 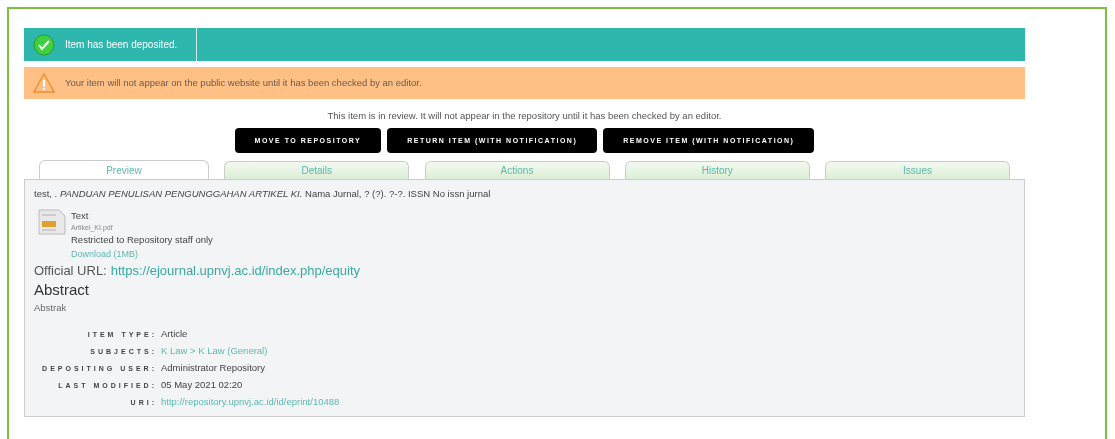 What do you see at coordinates (70, 271) in the screenshot?
I see `official-url-label: Official URL:` at bounding box center [70, 271].